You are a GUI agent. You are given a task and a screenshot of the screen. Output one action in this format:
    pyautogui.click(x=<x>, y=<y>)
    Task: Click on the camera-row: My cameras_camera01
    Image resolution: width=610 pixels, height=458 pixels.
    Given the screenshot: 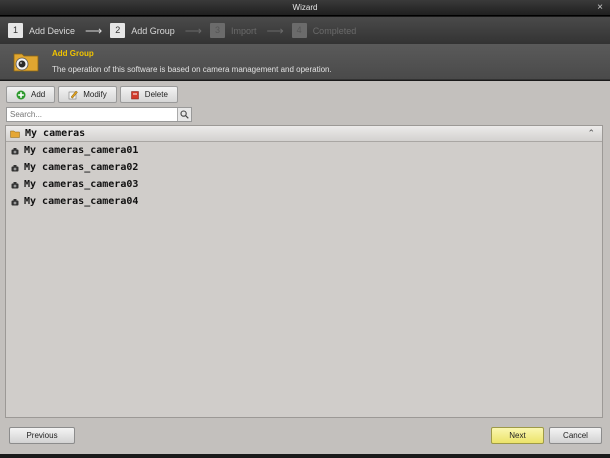 What is the action you would take?
    pyautogui.click(x=304, y=150)
    